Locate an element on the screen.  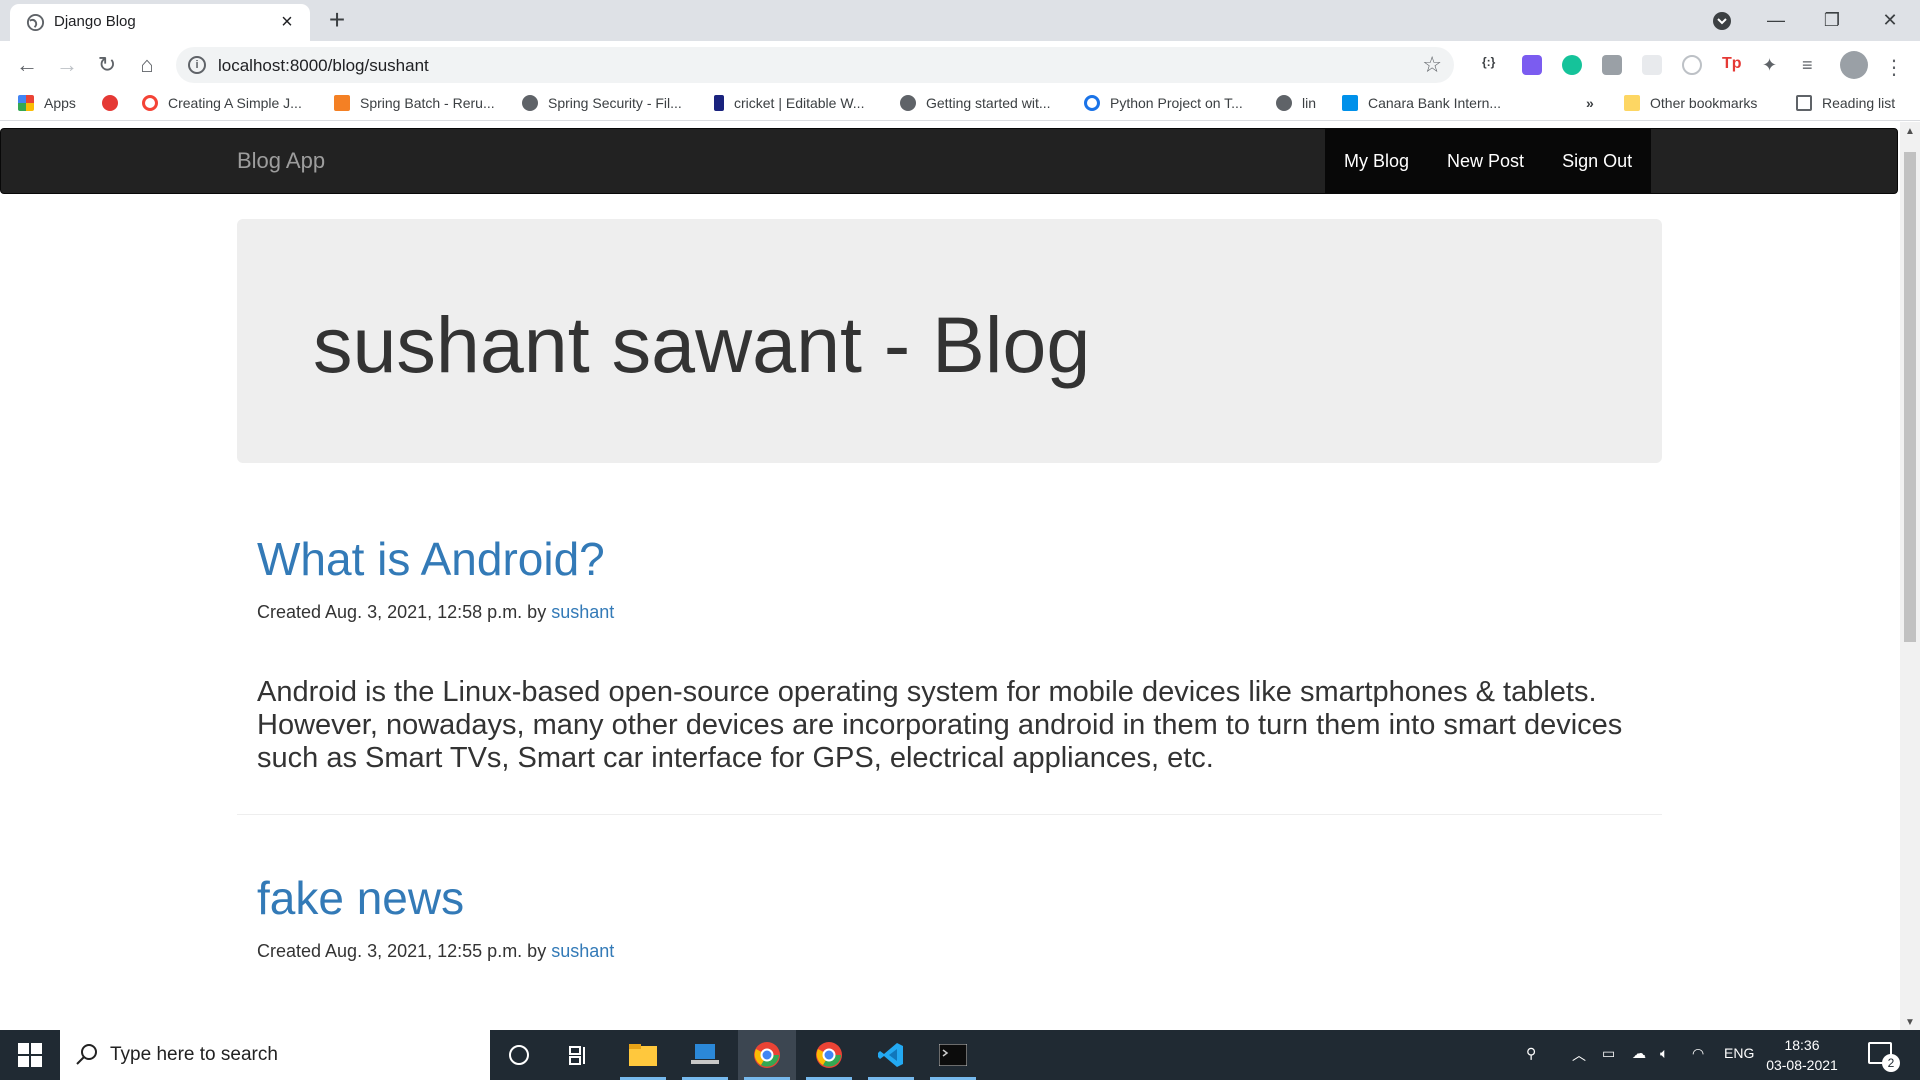
back-button: ← is located at coordinates (27, 65).